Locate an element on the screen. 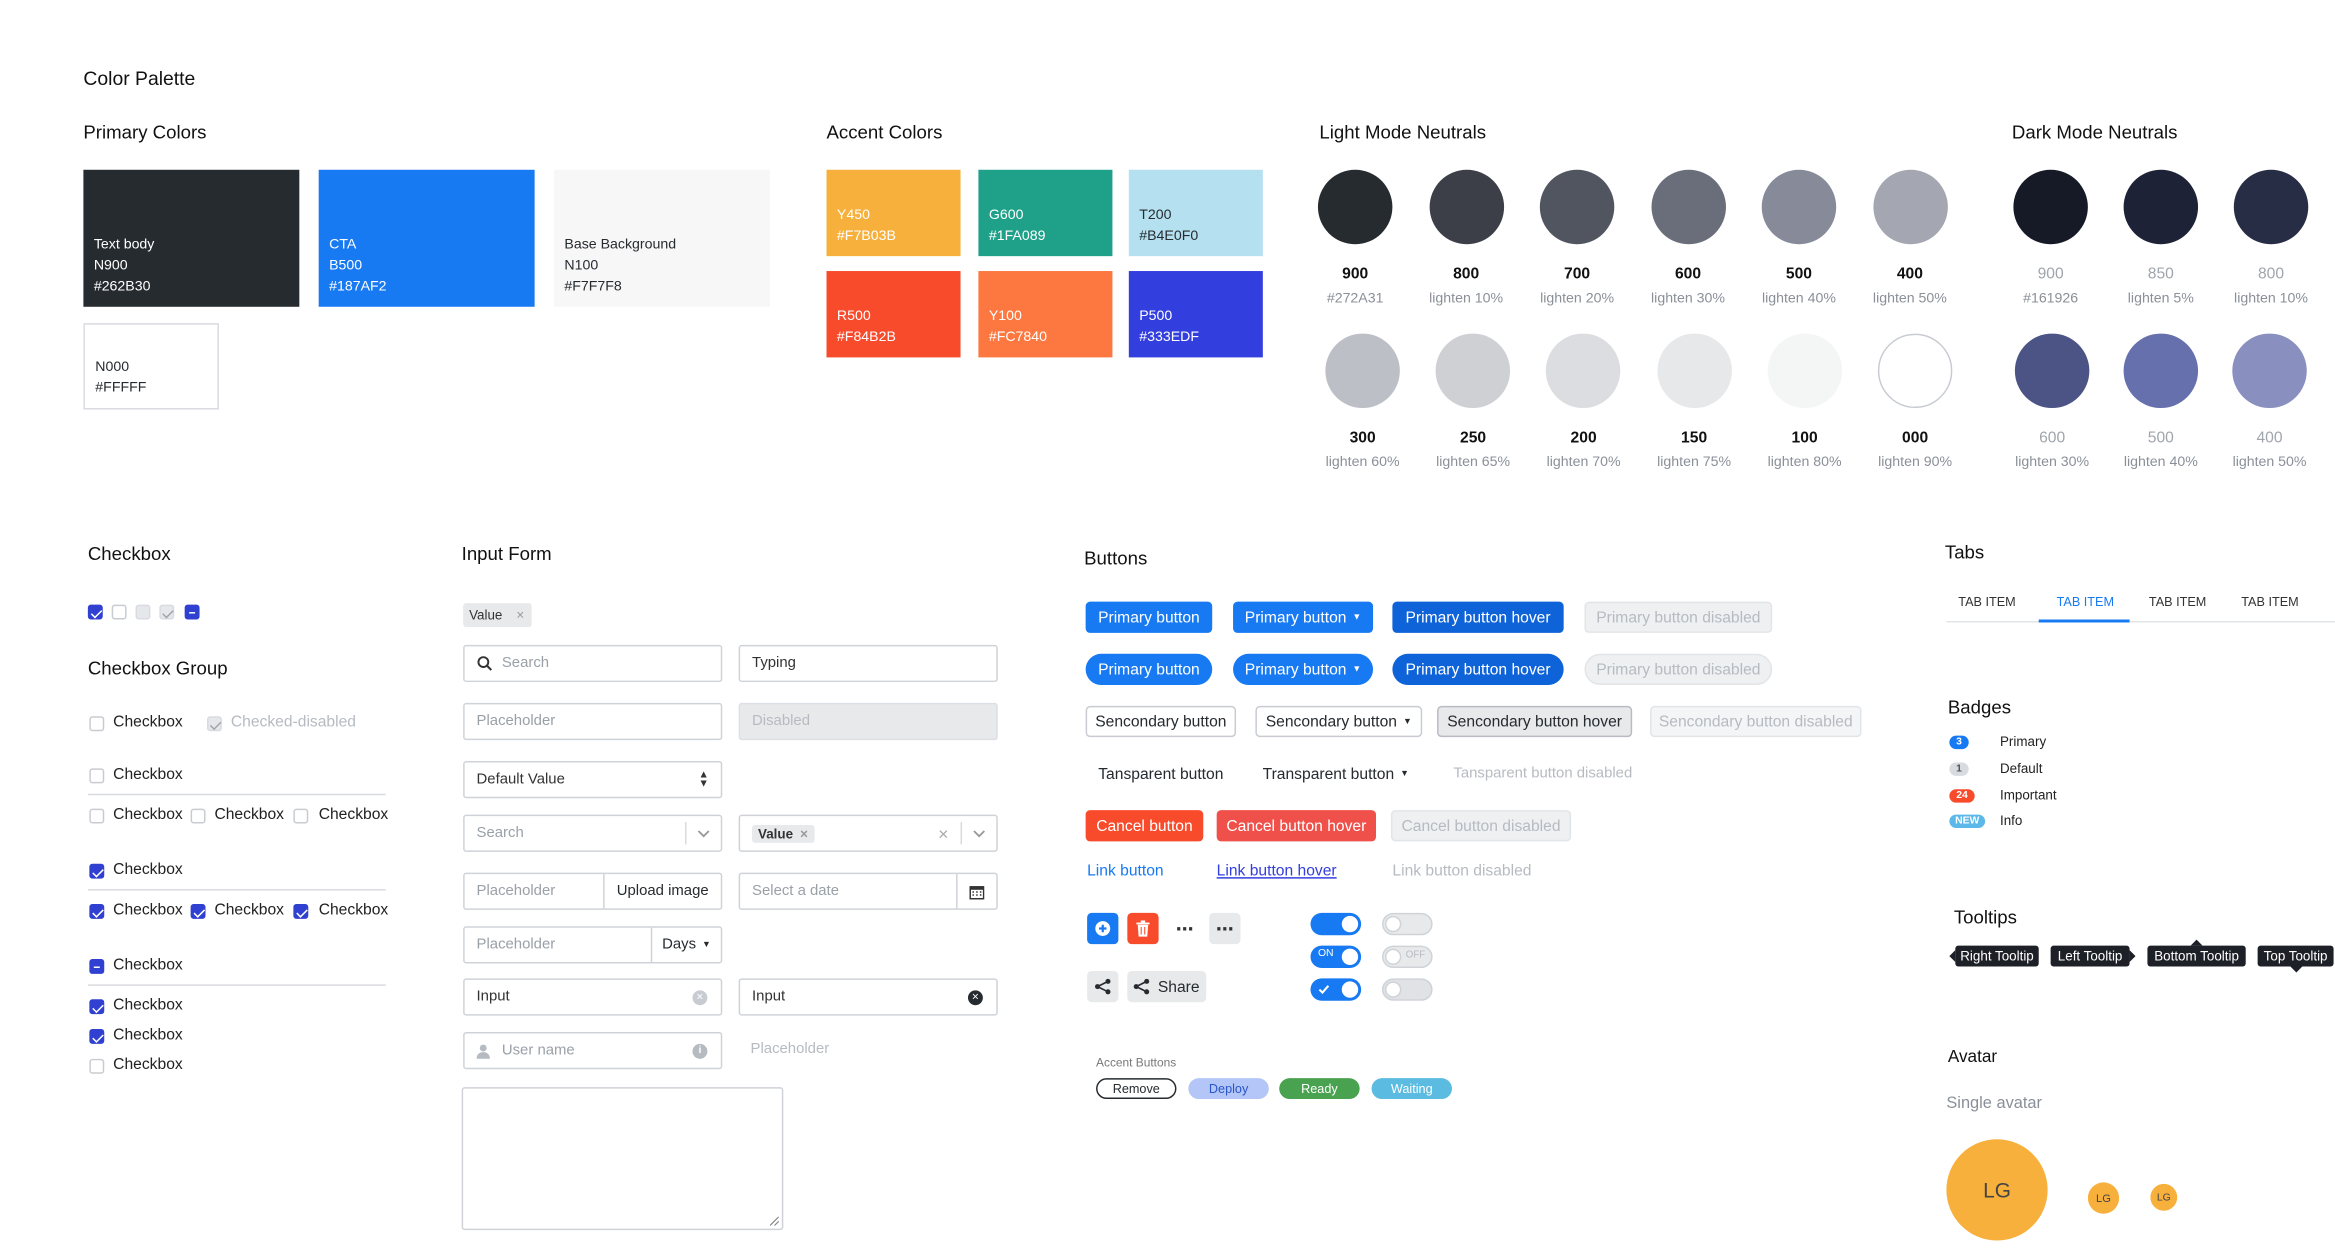 Image resolution: width=2335 pixels, height=1255 pixels. delete-button is located at coordinates (1143, 928).